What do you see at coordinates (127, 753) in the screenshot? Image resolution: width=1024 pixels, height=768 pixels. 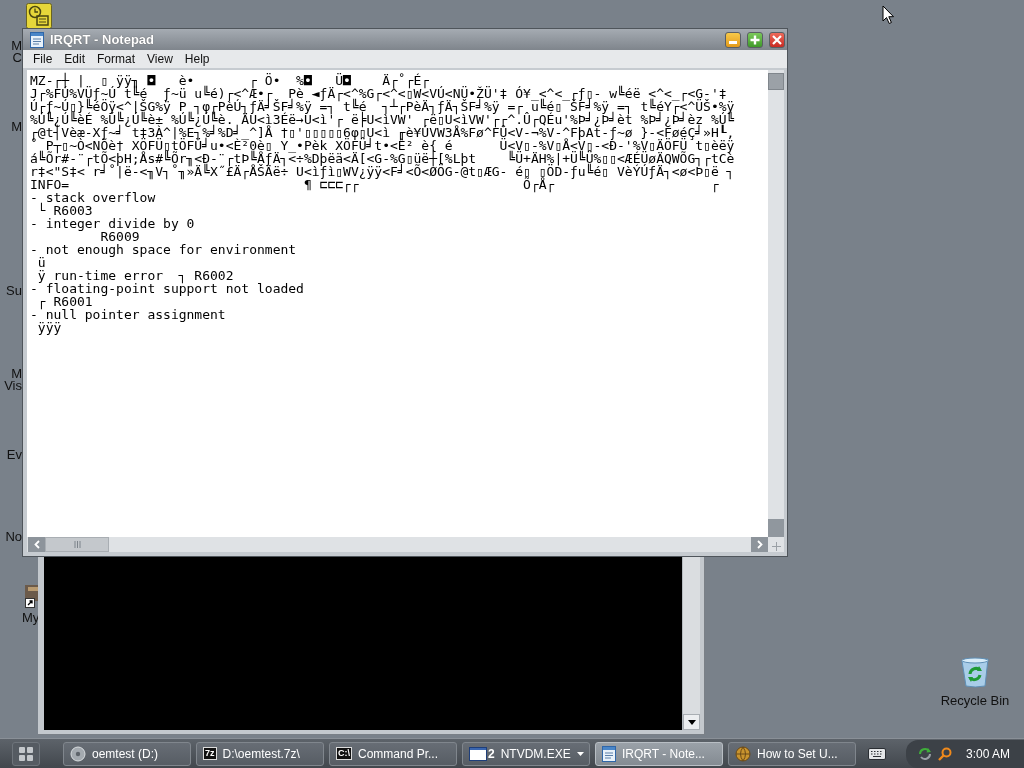 I see `taskbar-button: oemtest (D:)` at bounding box center [127, 753].